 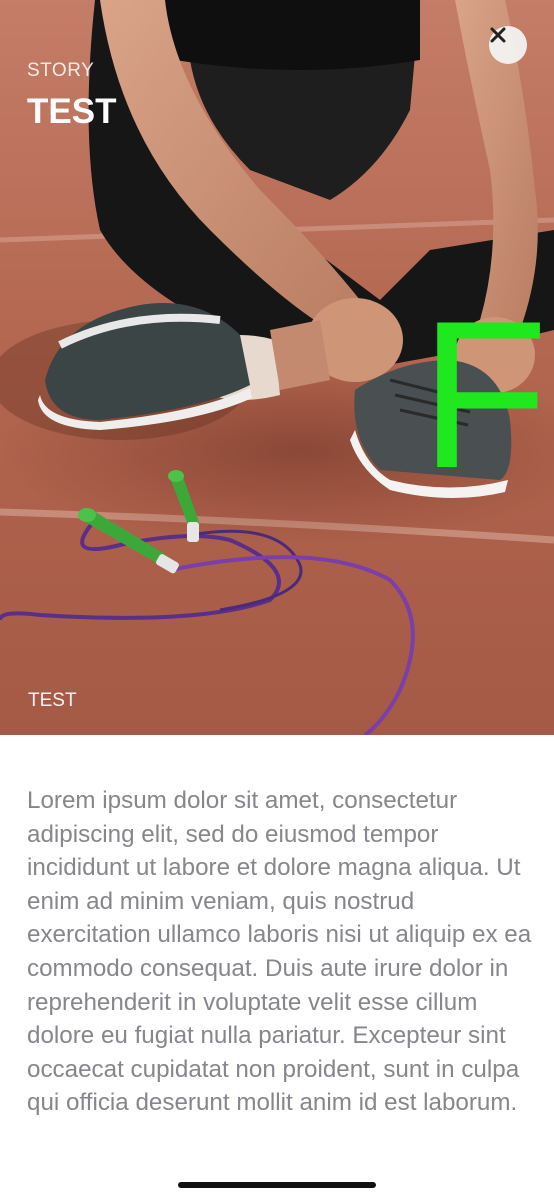 What do you see at coordinates (498, 35) in the screenshot?
I see `close-icon` at bounding box center [498, 35].